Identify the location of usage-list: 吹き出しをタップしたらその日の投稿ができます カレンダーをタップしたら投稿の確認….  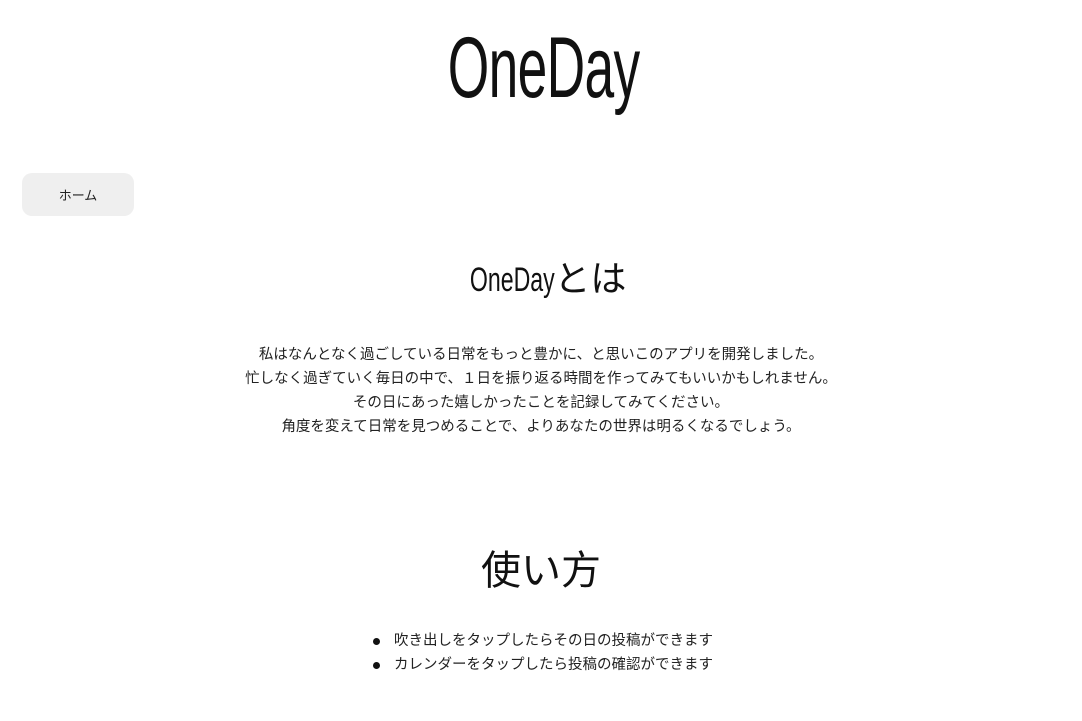
(543, 653).